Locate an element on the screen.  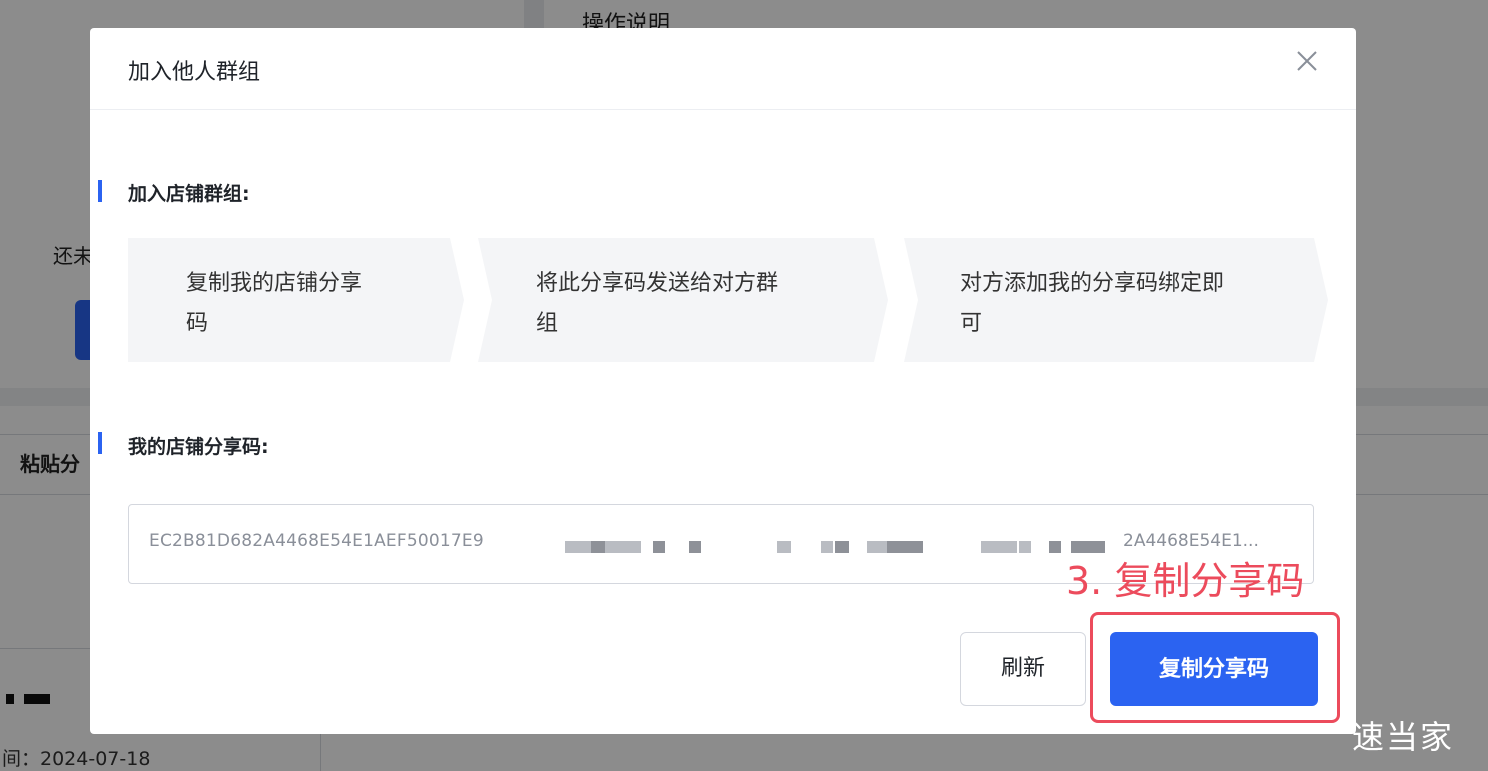
join-section-title: 加入店铺群组: is located at coordinates (189, 194).